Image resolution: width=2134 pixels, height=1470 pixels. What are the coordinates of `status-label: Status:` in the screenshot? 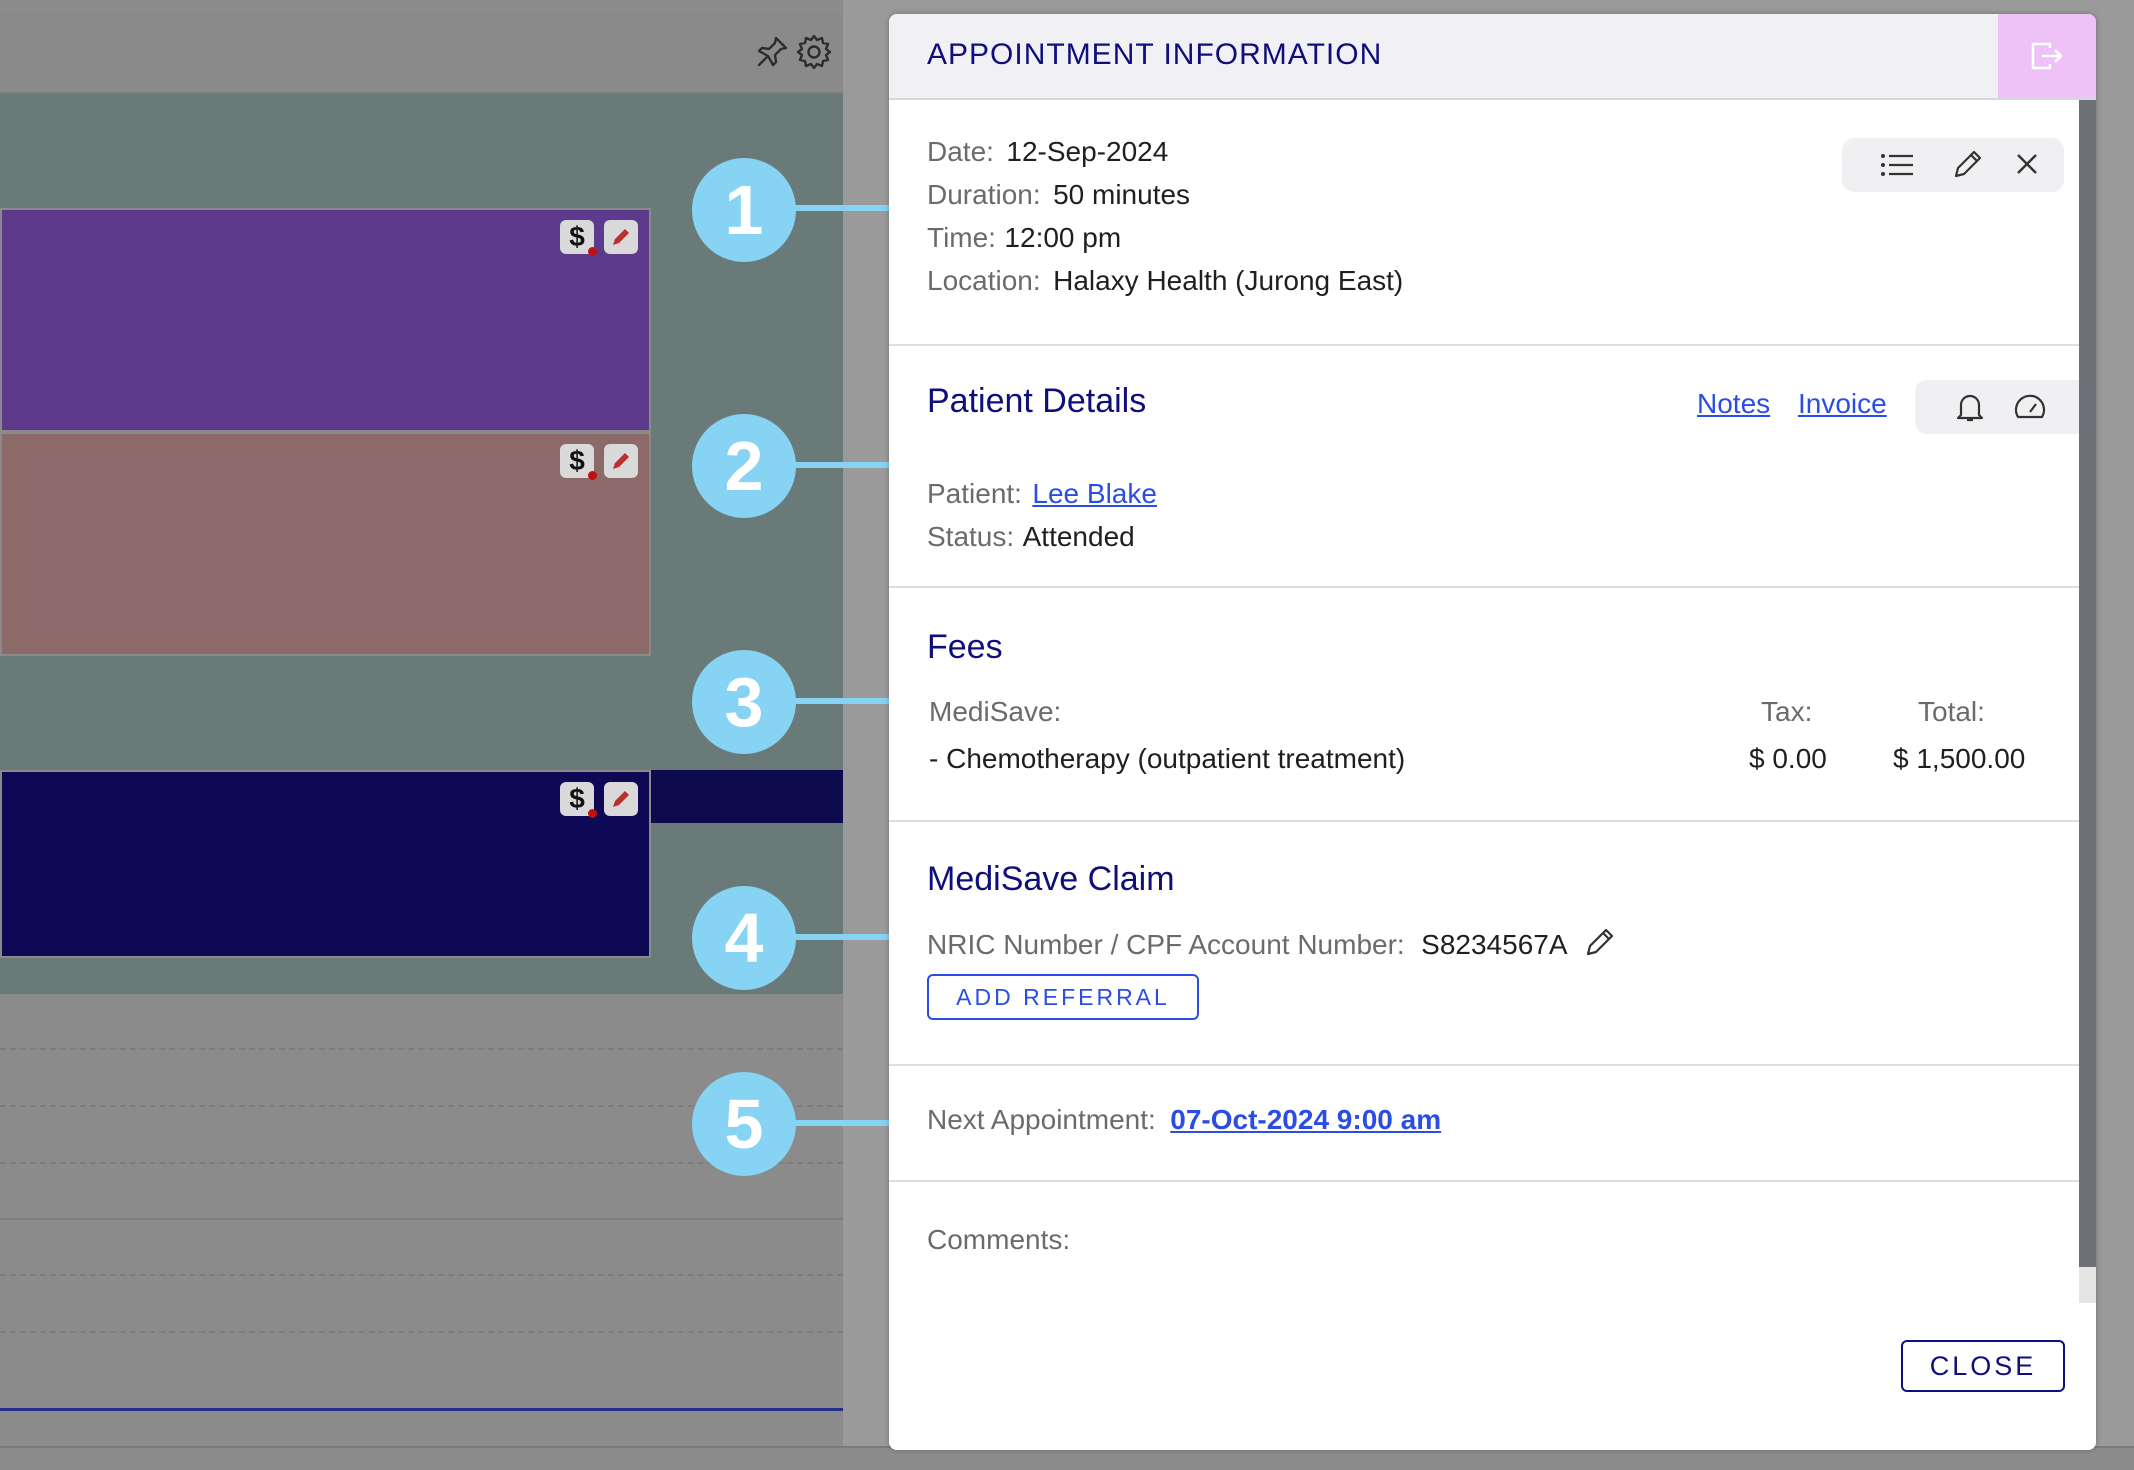 It's located at (971, 536).